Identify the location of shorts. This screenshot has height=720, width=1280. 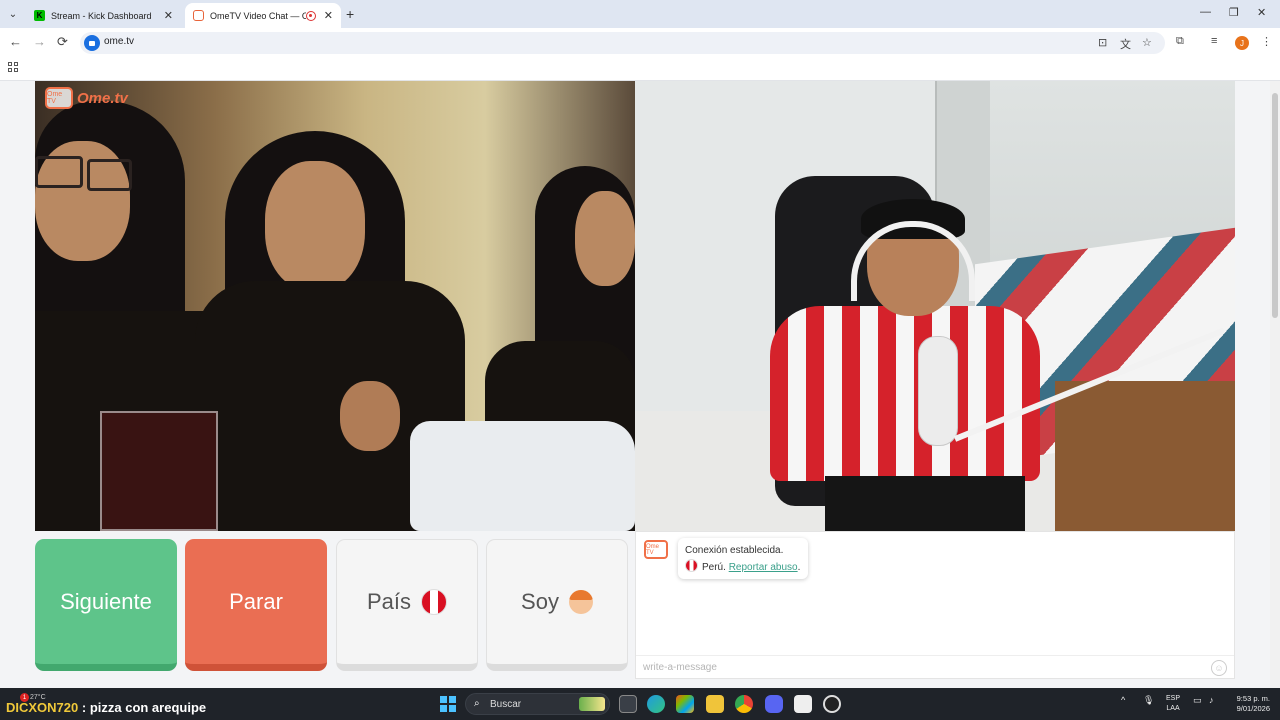
(925, 503).